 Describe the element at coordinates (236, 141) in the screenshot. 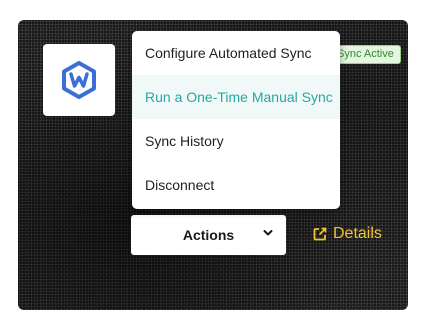

I see `menu-item-sync-history: Sync History` at that location.